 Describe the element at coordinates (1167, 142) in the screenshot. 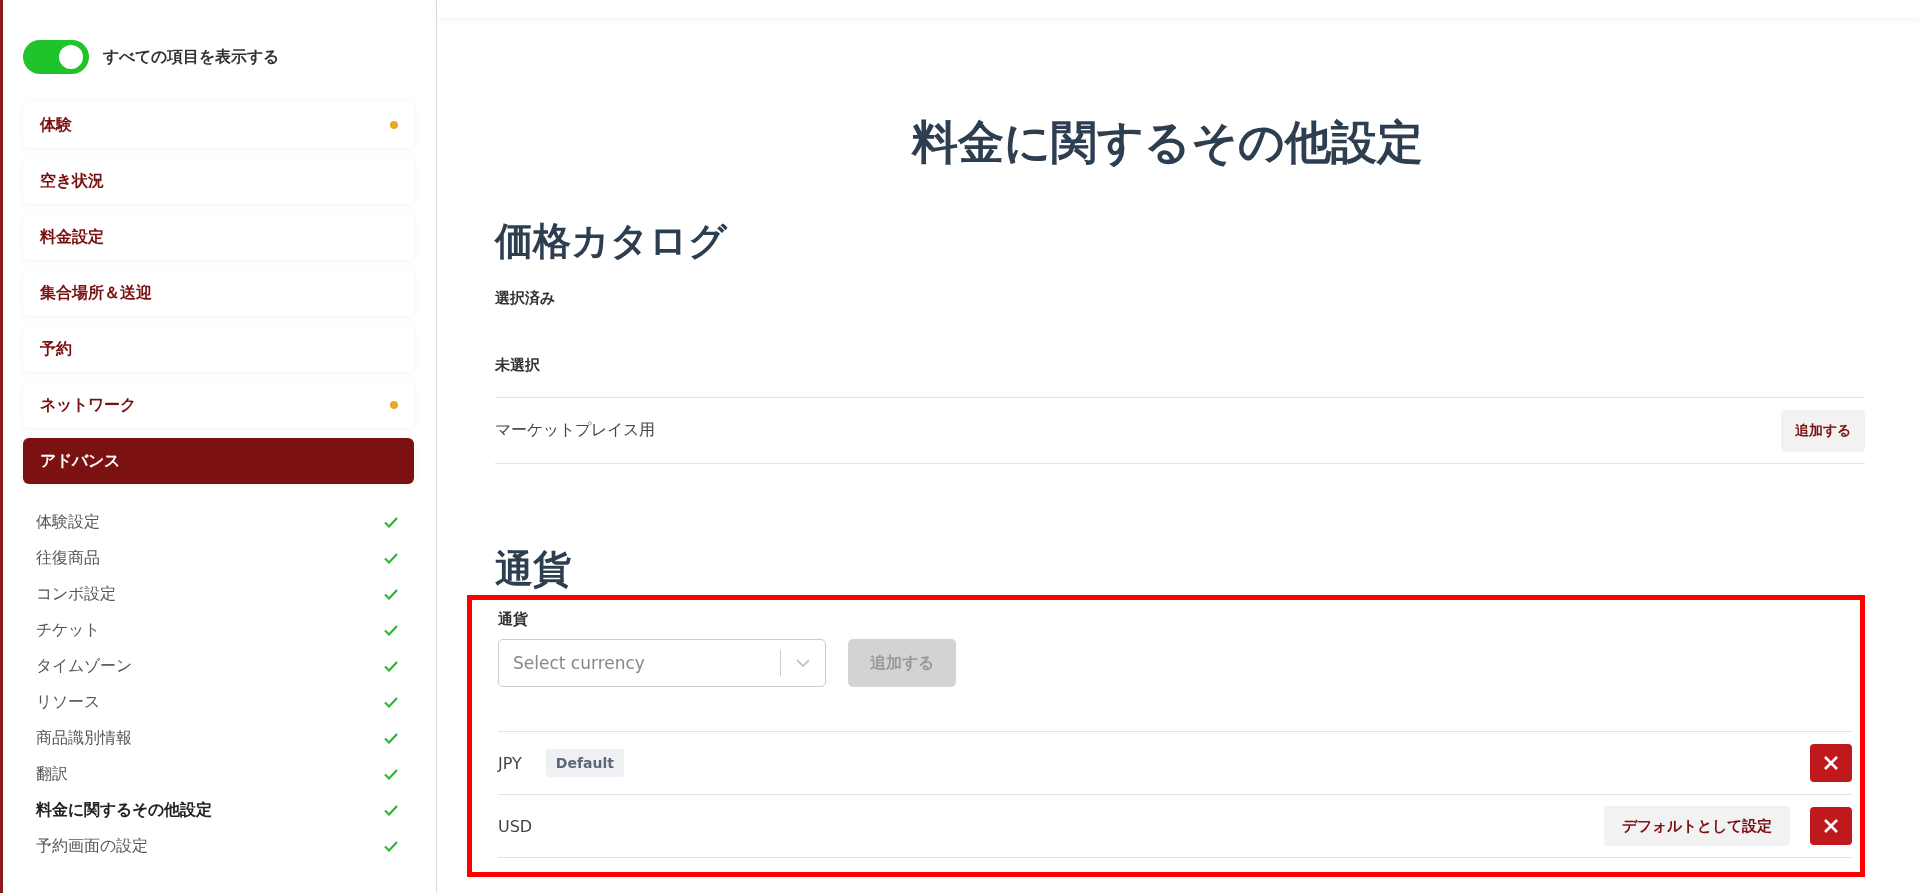

I see `page-title: 料金に関するその他設定` at that location.